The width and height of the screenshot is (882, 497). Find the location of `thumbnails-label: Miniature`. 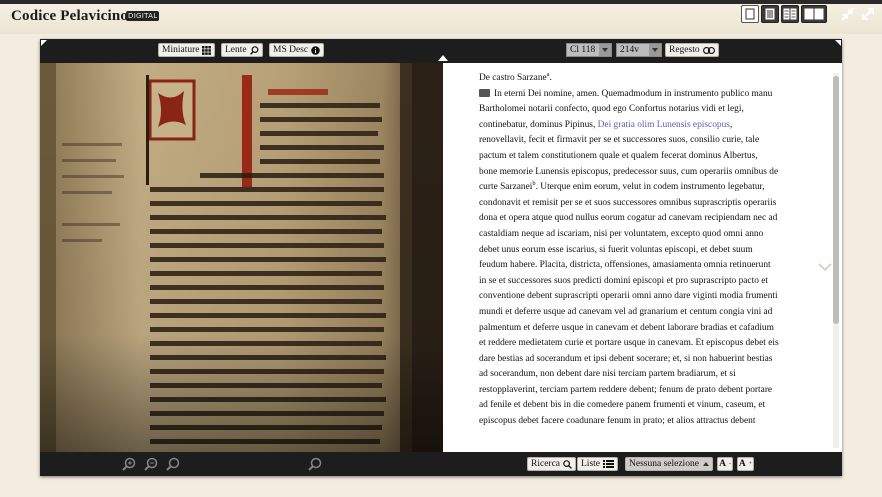

thumbnails-label: Miniature is located at coordinates (181, 50).